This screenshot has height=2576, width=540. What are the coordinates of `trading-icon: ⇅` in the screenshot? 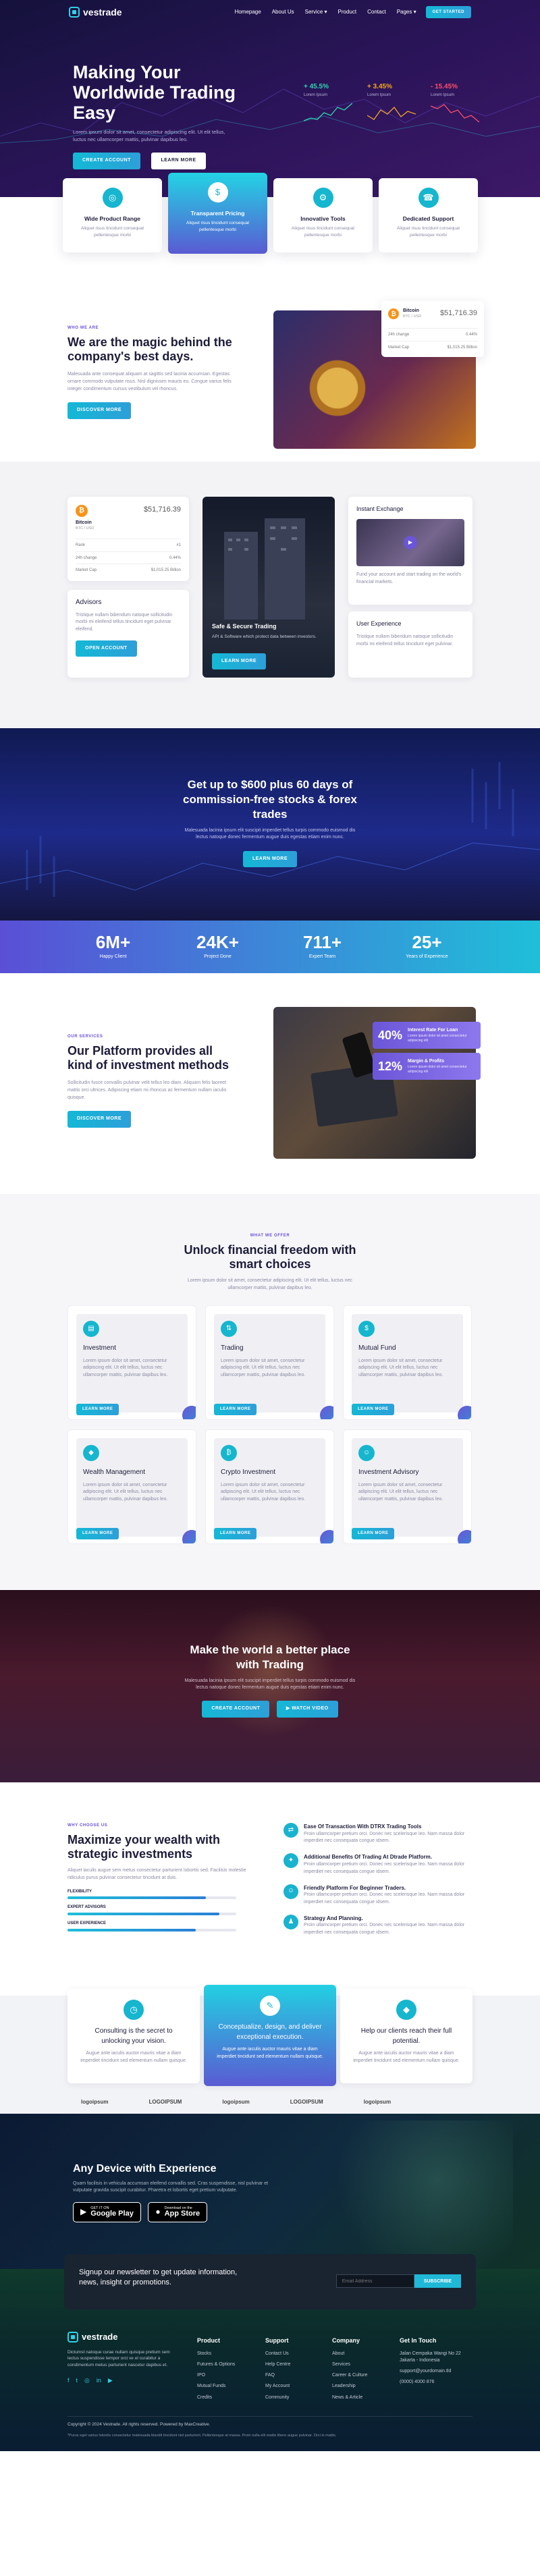 It's located at (229, 1329).